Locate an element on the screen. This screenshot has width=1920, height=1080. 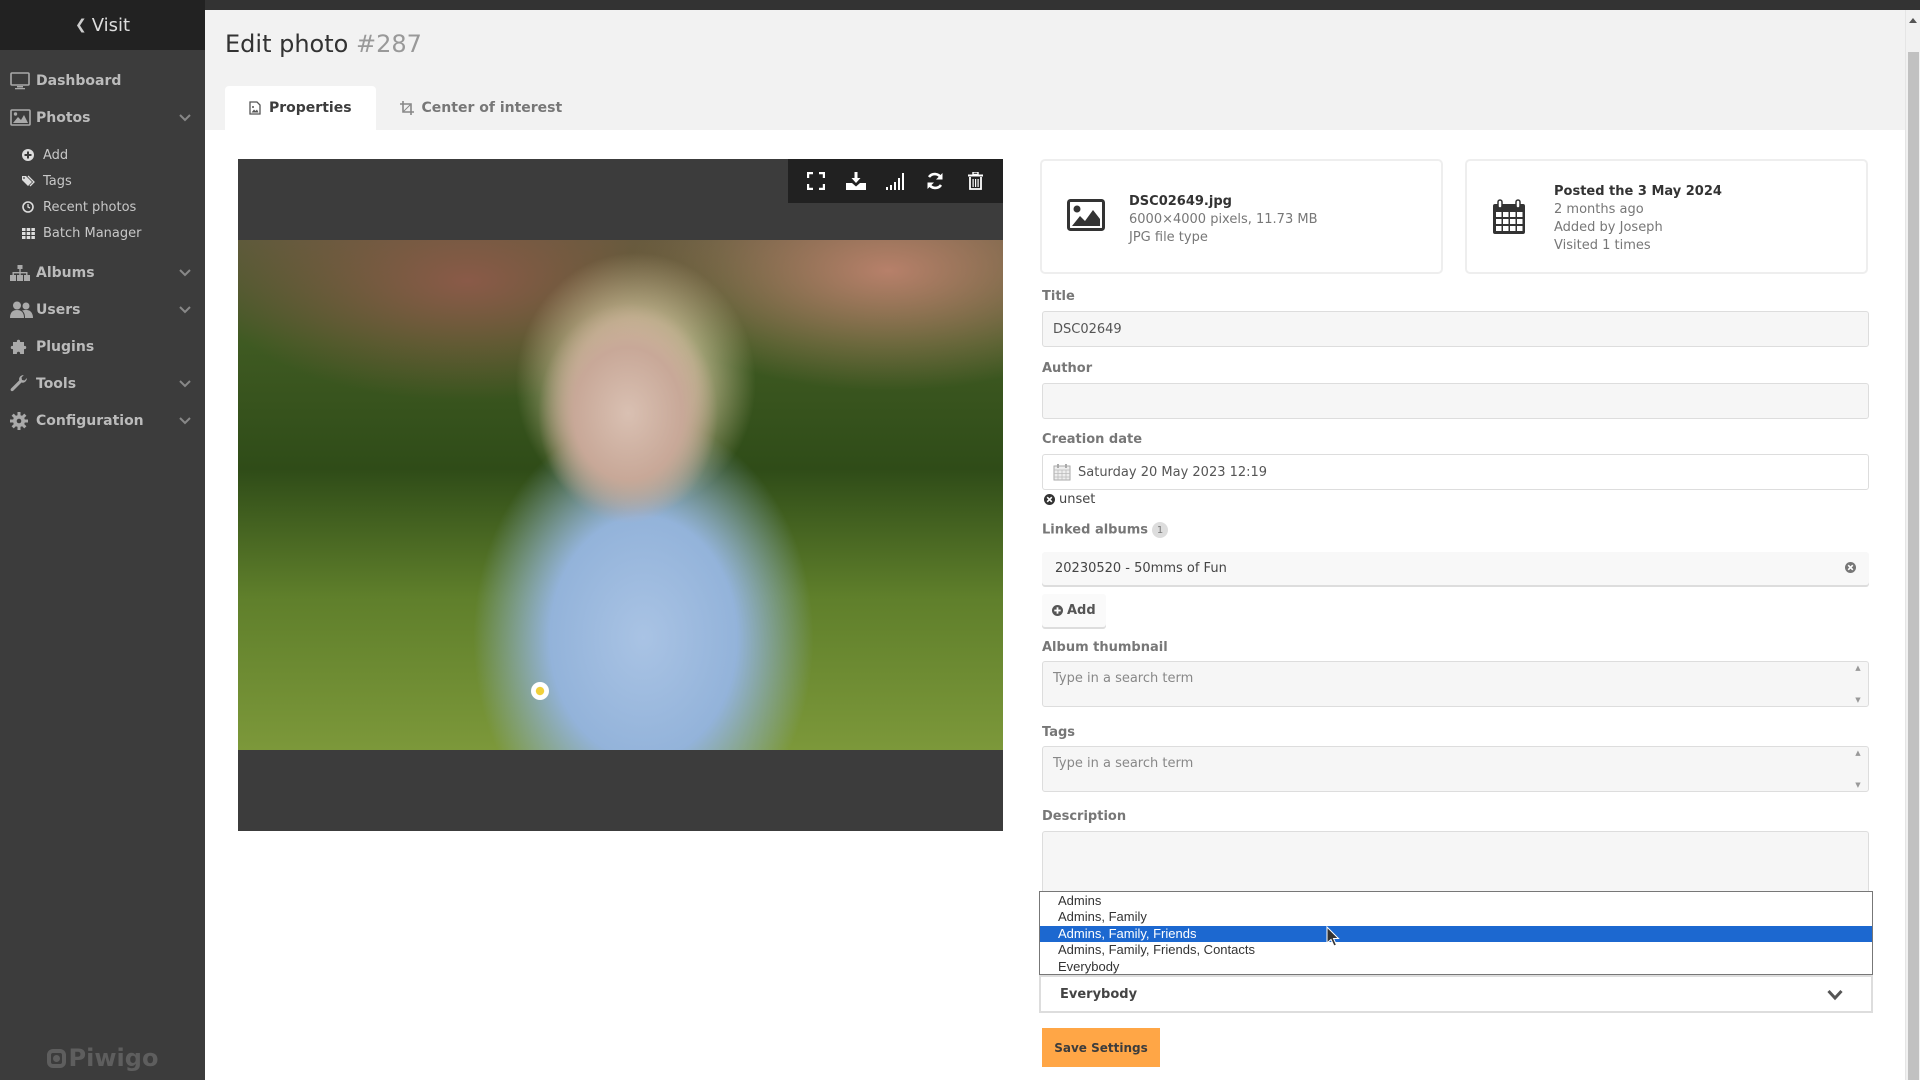
sidebar-item-dashboard: Dashboard is located at coordinates (102, 80).